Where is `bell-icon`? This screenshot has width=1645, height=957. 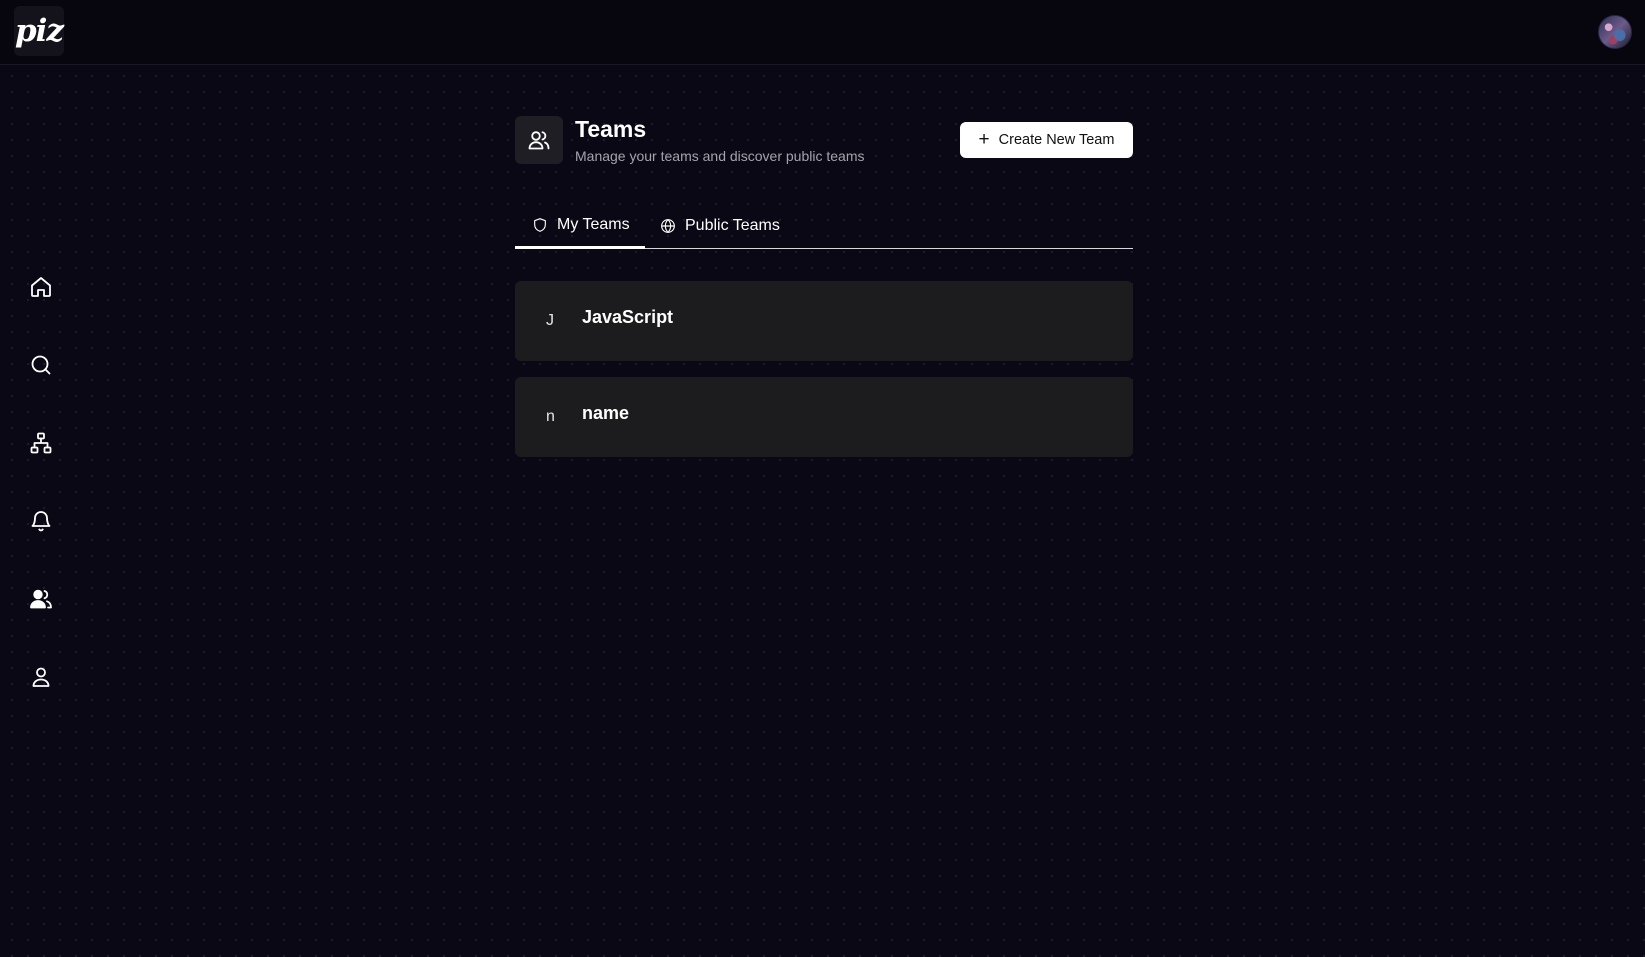 bell-icon is located at coordinates (41, 521).